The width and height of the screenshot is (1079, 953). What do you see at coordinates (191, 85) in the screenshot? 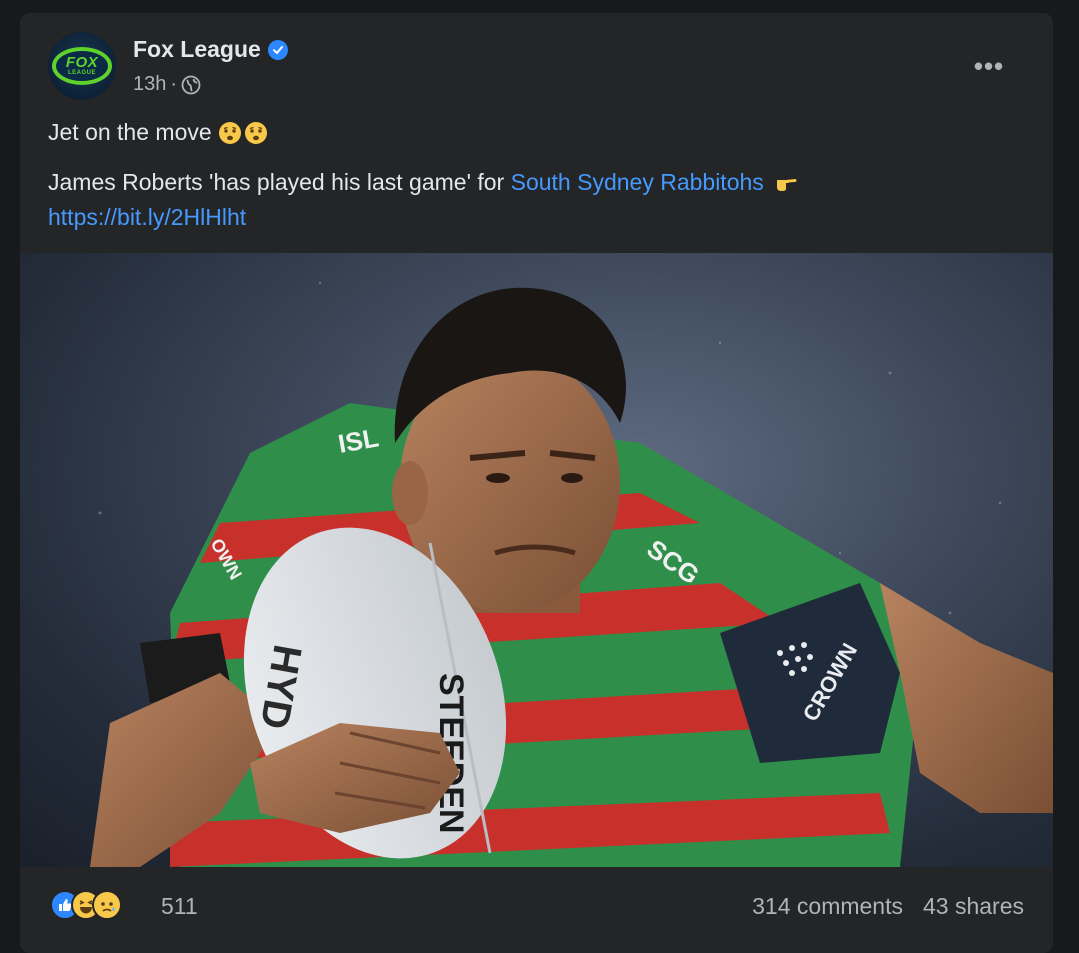
I see `globe-icon` at bounding box center [191, 85].